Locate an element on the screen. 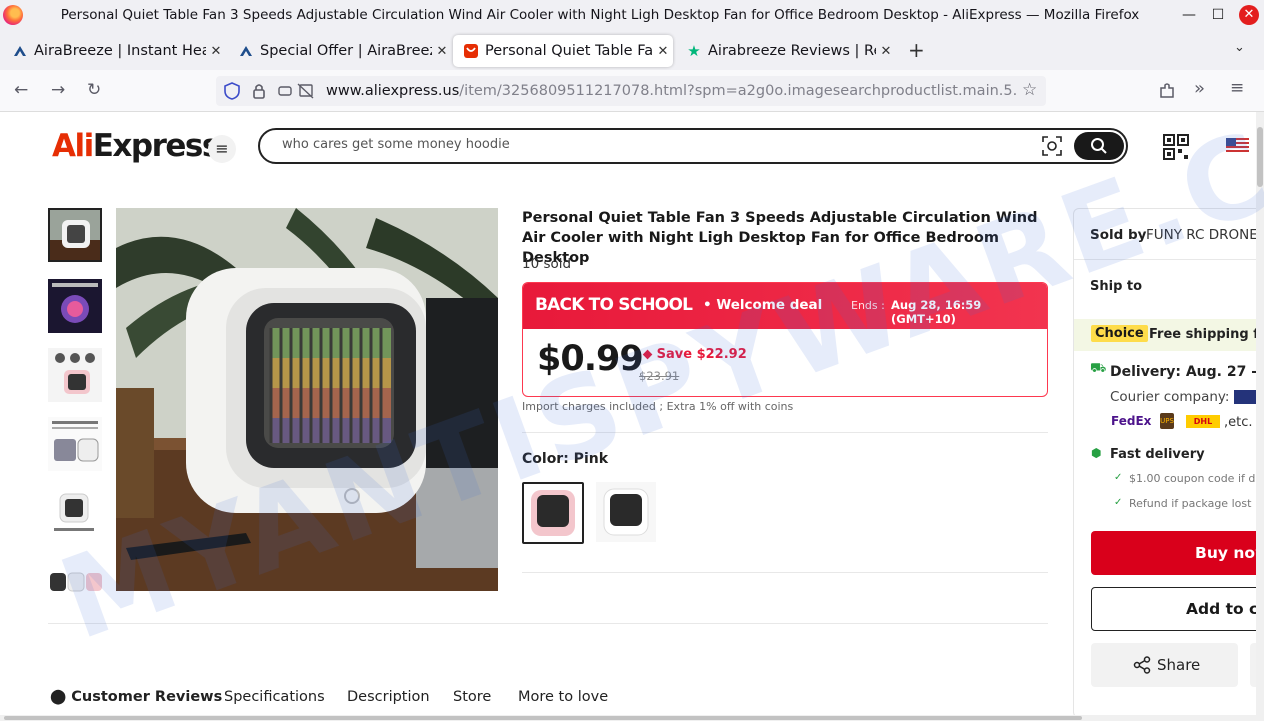 This screenshot has height=721, width=1264. coupon-note: $1.00 coupon code if dela is located at coordinates (1196, 478).